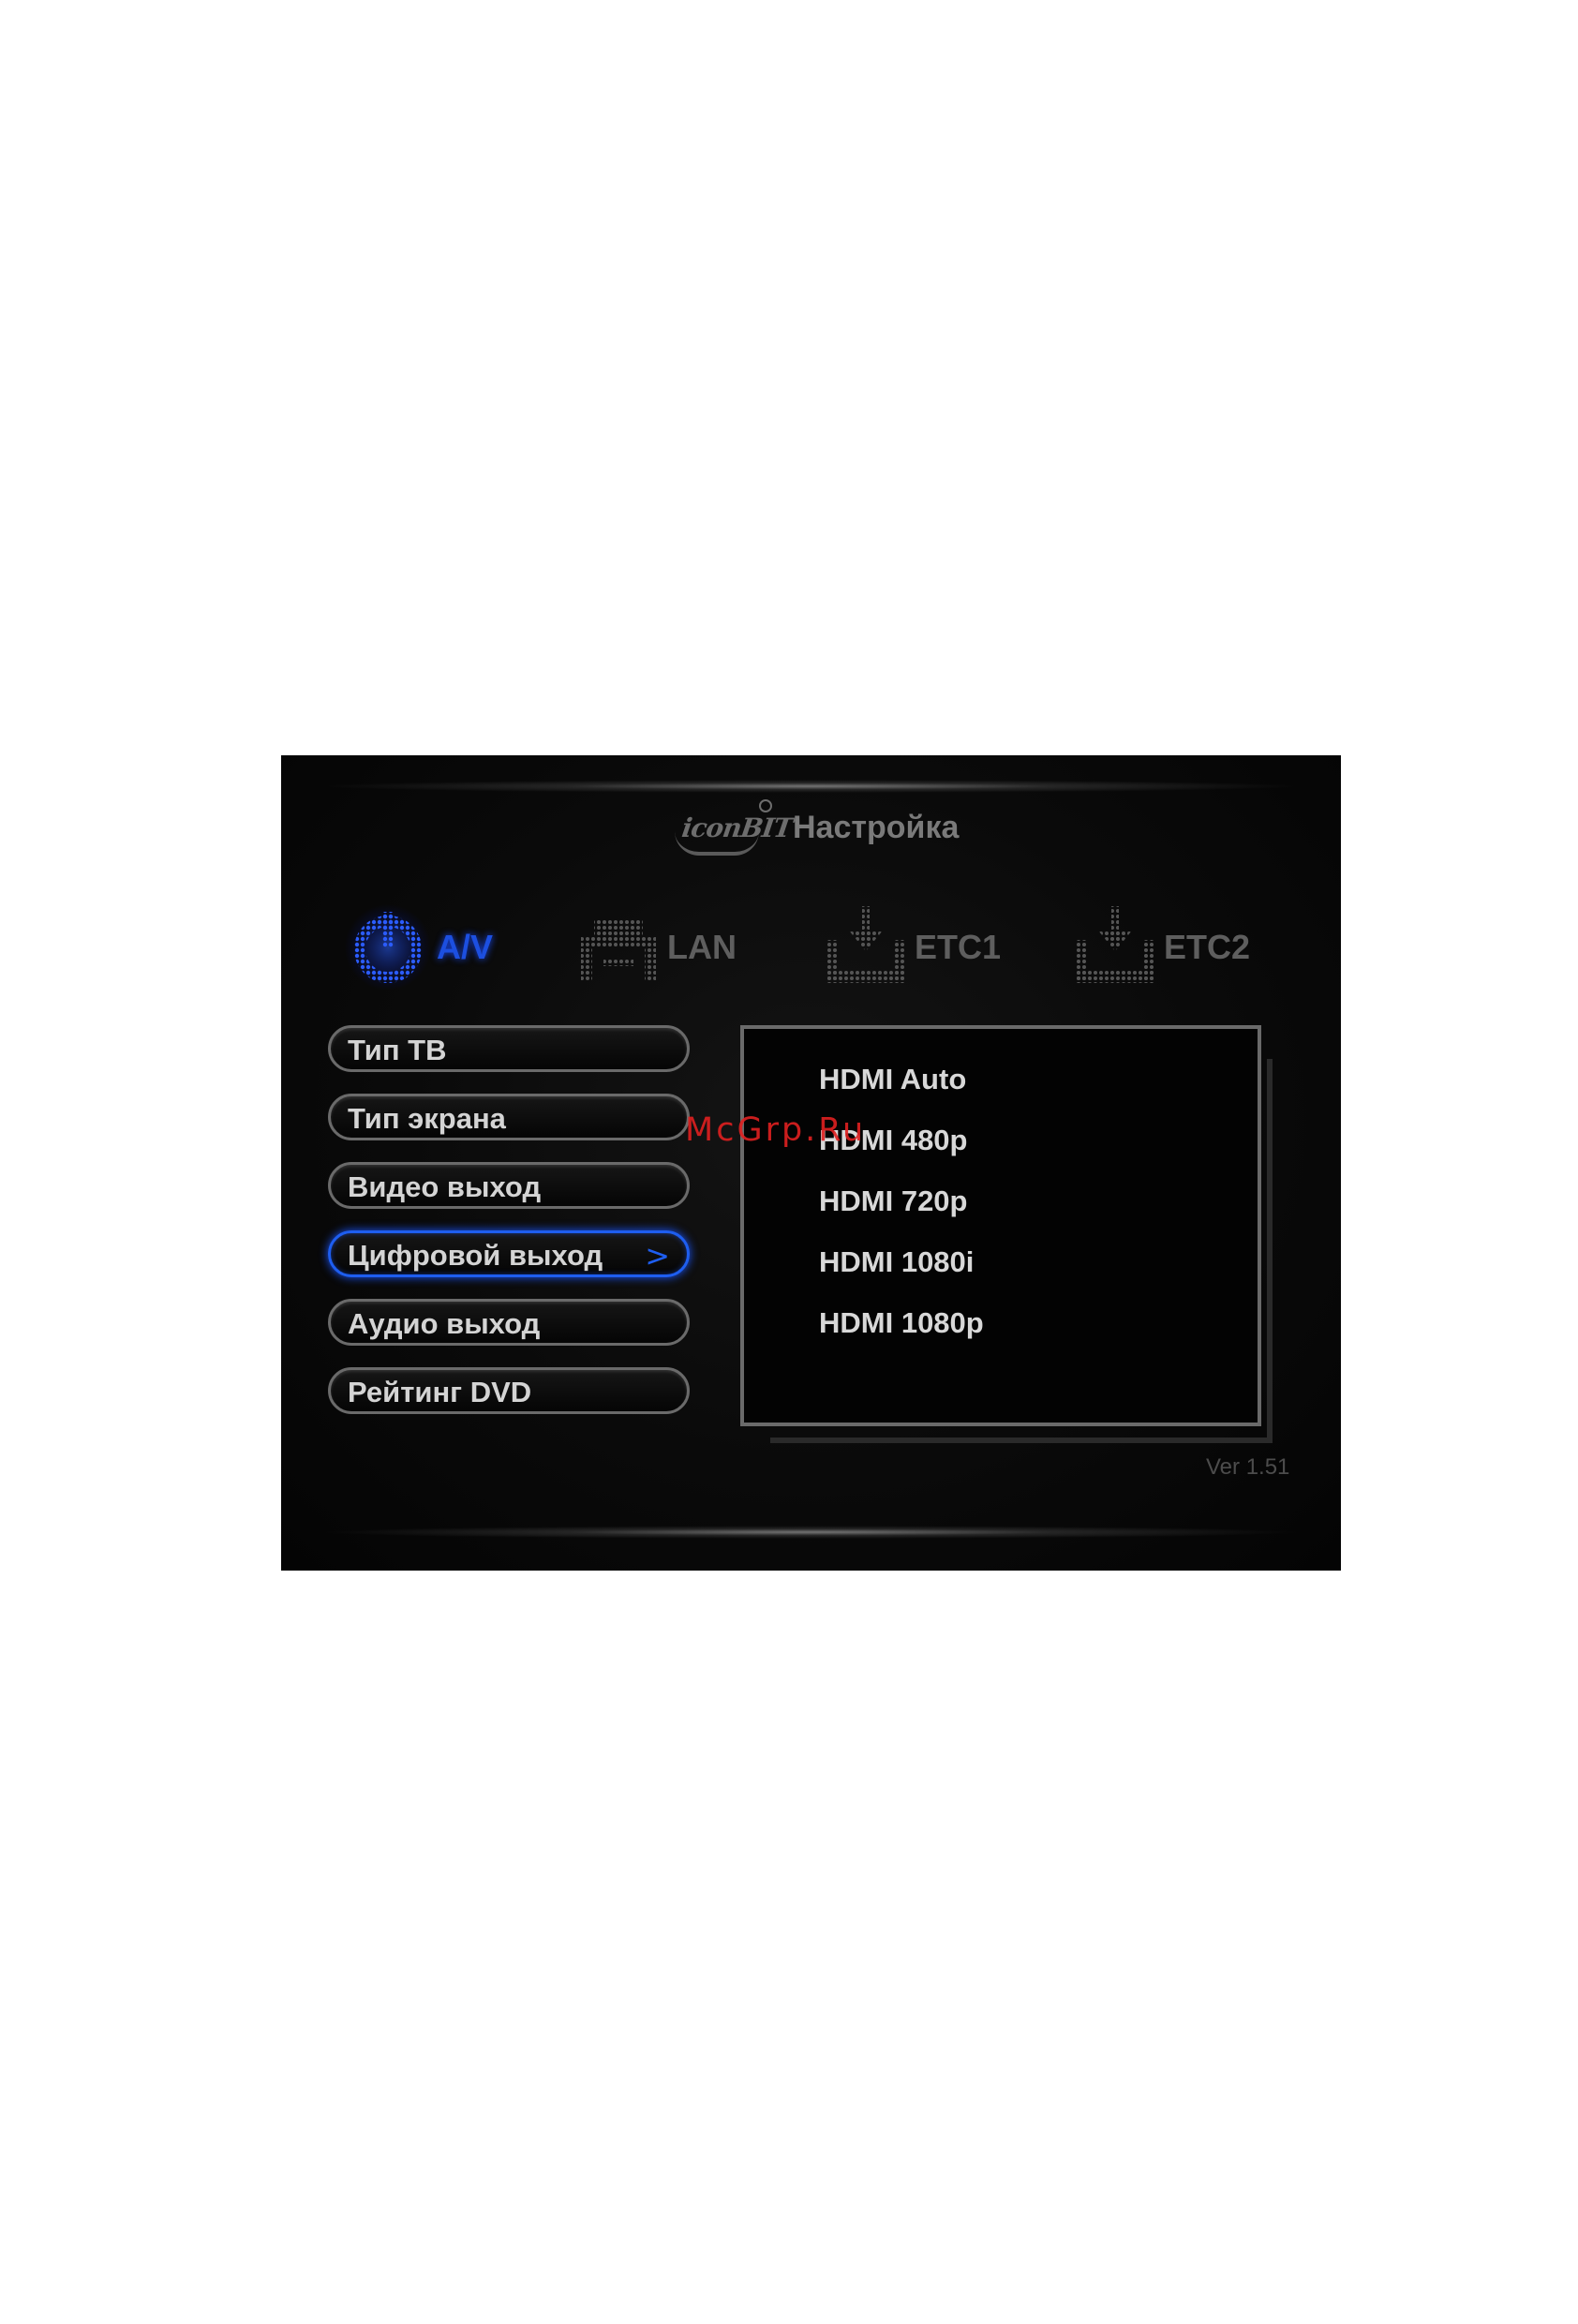 The image size is (1578, 2324). What do you see at coordinates (893, 1079) in the screenshot?
I see `option-hdmi-auto: HDMI Auto` at bounding box center [893, 1079].